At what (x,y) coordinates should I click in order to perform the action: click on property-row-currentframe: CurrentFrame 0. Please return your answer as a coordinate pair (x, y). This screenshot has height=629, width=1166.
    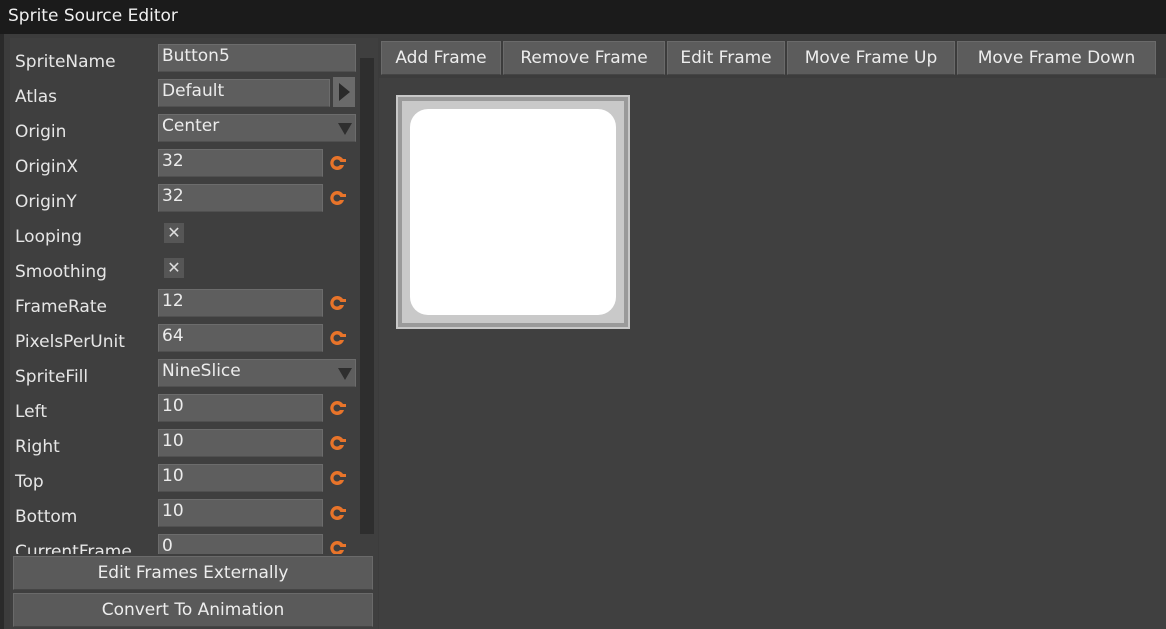
    Looking at the image, I should click on (185, 542).